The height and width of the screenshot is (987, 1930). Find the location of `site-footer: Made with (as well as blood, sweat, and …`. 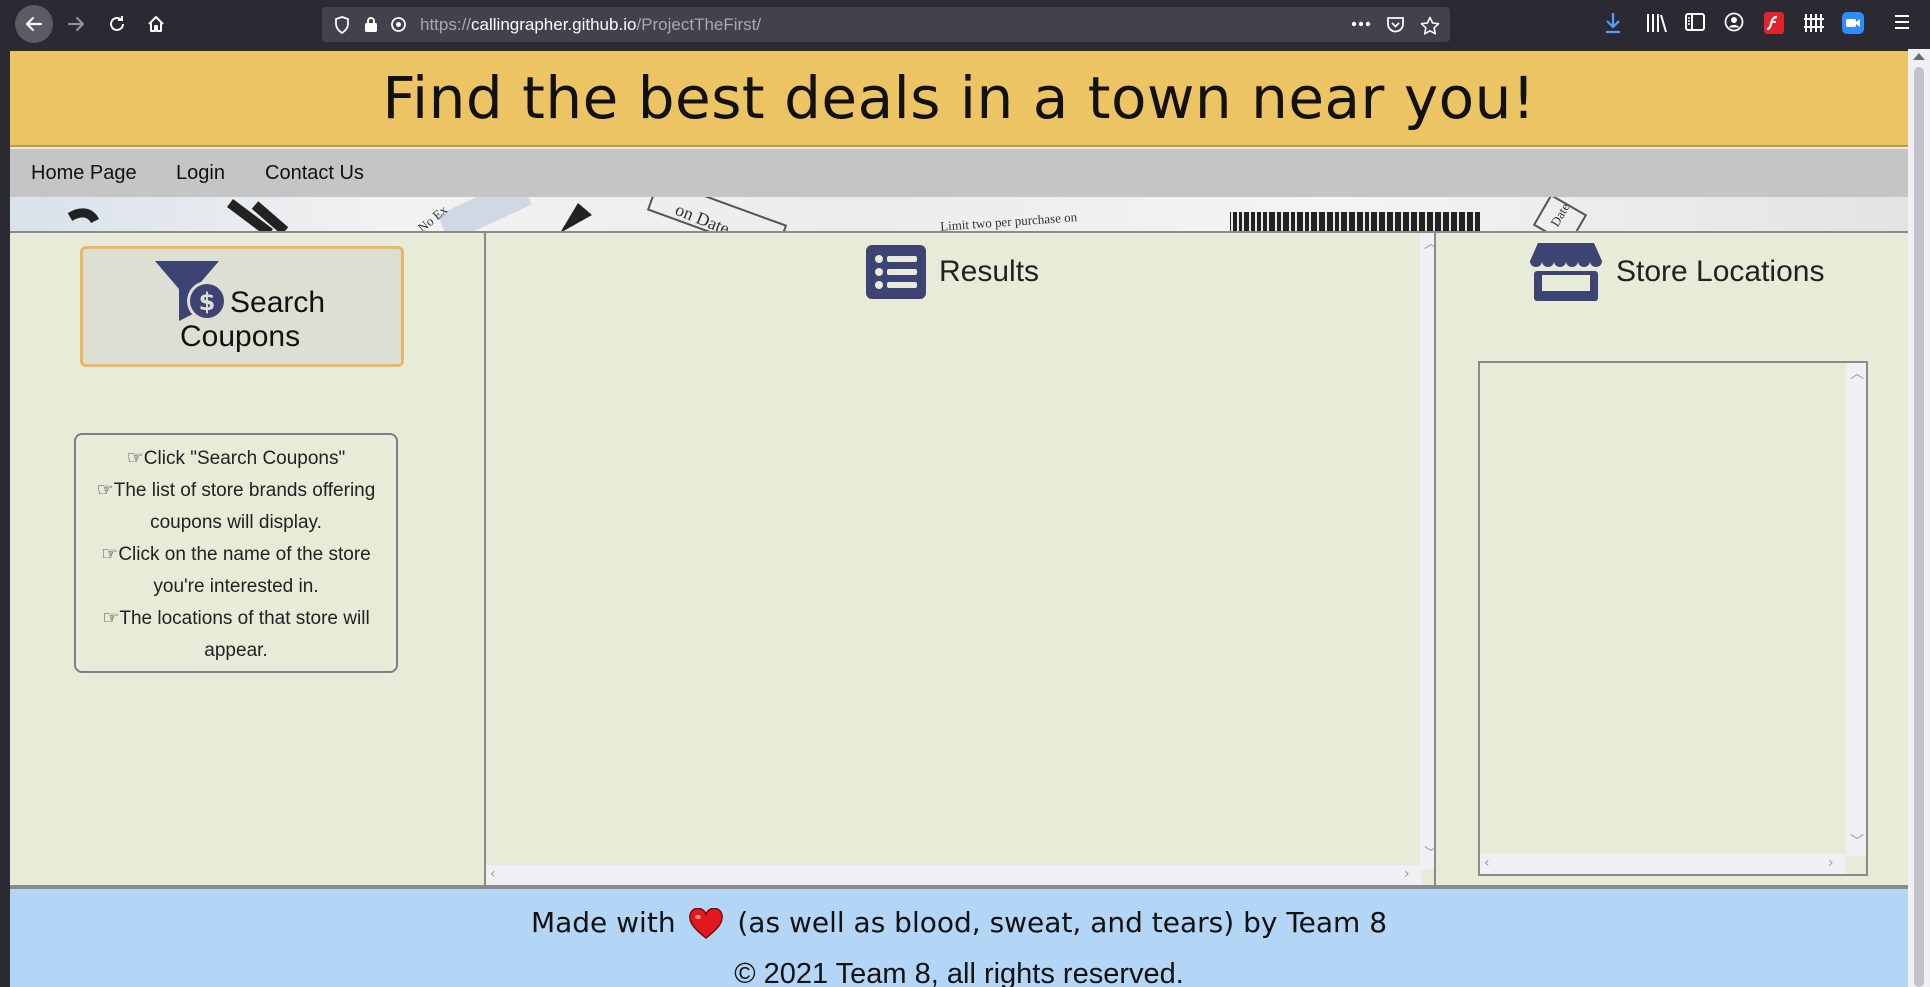

site-footer: Made with (as well as blood, sweat, and … is located at coordinates (959, 937).